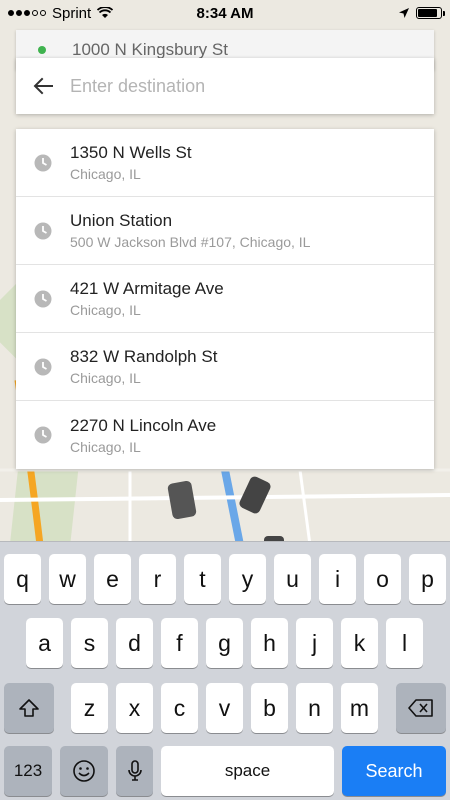 The height and width of the screenshot is (800, 450). What do you see at coordinates (224, 643) in the screenshot?
I see `key-g: g` at bounding box center [224, 643].